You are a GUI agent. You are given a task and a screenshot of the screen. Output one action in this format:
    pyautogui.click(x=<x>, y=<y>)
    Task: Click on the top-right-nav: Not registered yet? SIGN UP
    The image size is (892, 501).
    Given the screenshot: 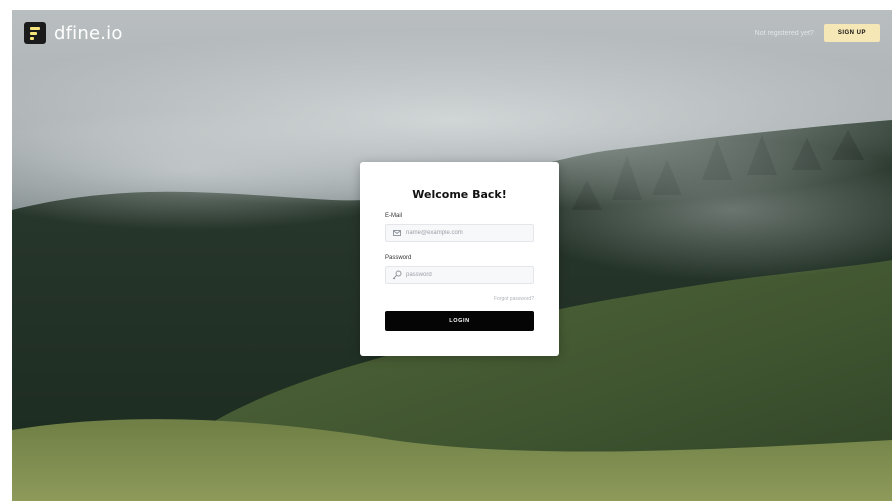 What is the action you would take?
    pyautogui.click(x=817, y=33)
    